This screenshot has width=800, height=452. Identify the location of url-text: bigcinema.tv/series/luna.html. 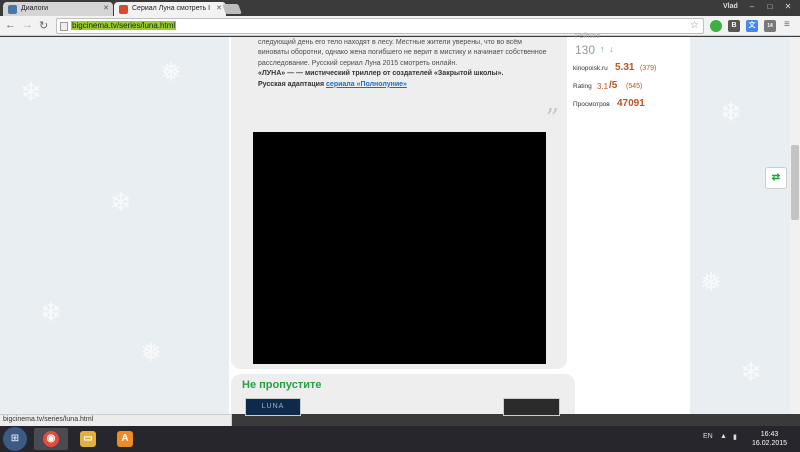
(124, 25).